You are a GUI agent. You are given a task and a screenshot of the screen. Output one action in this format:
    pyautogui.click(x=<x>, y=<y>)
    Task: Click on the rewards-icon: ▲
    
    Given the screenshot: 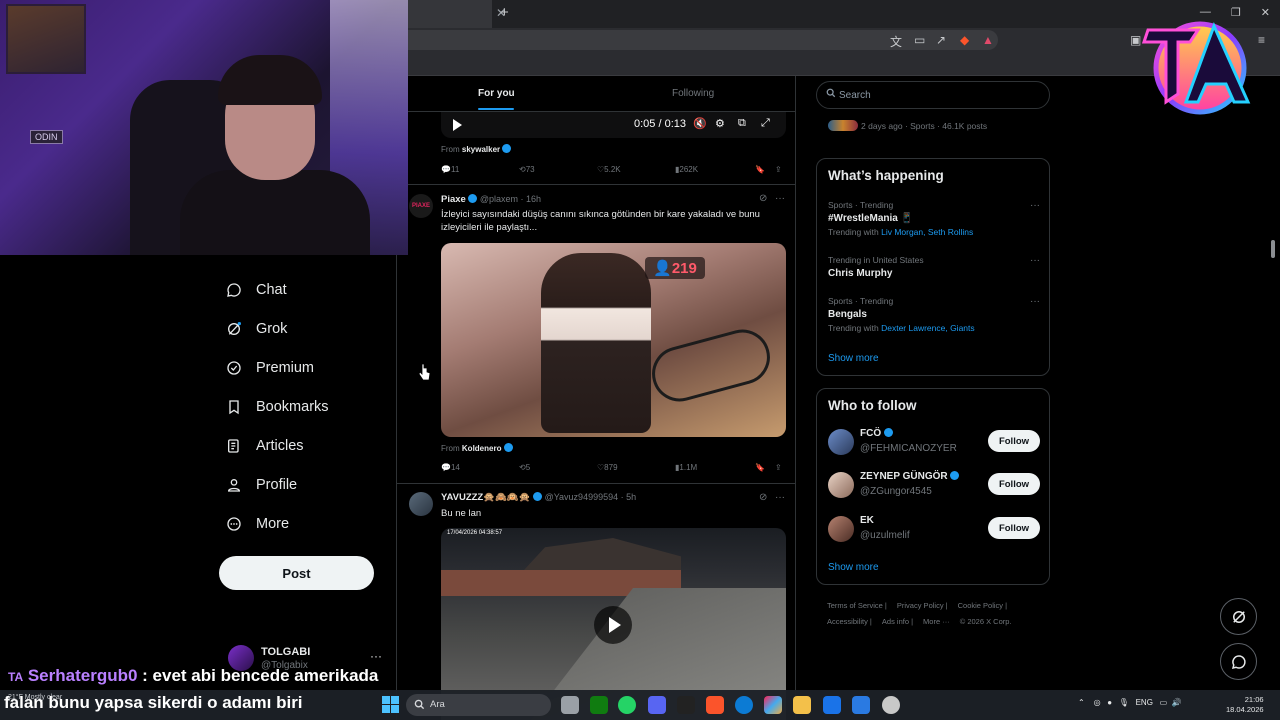 What is the action you would take?
    pyautogui.click(x=988, y=40)
    